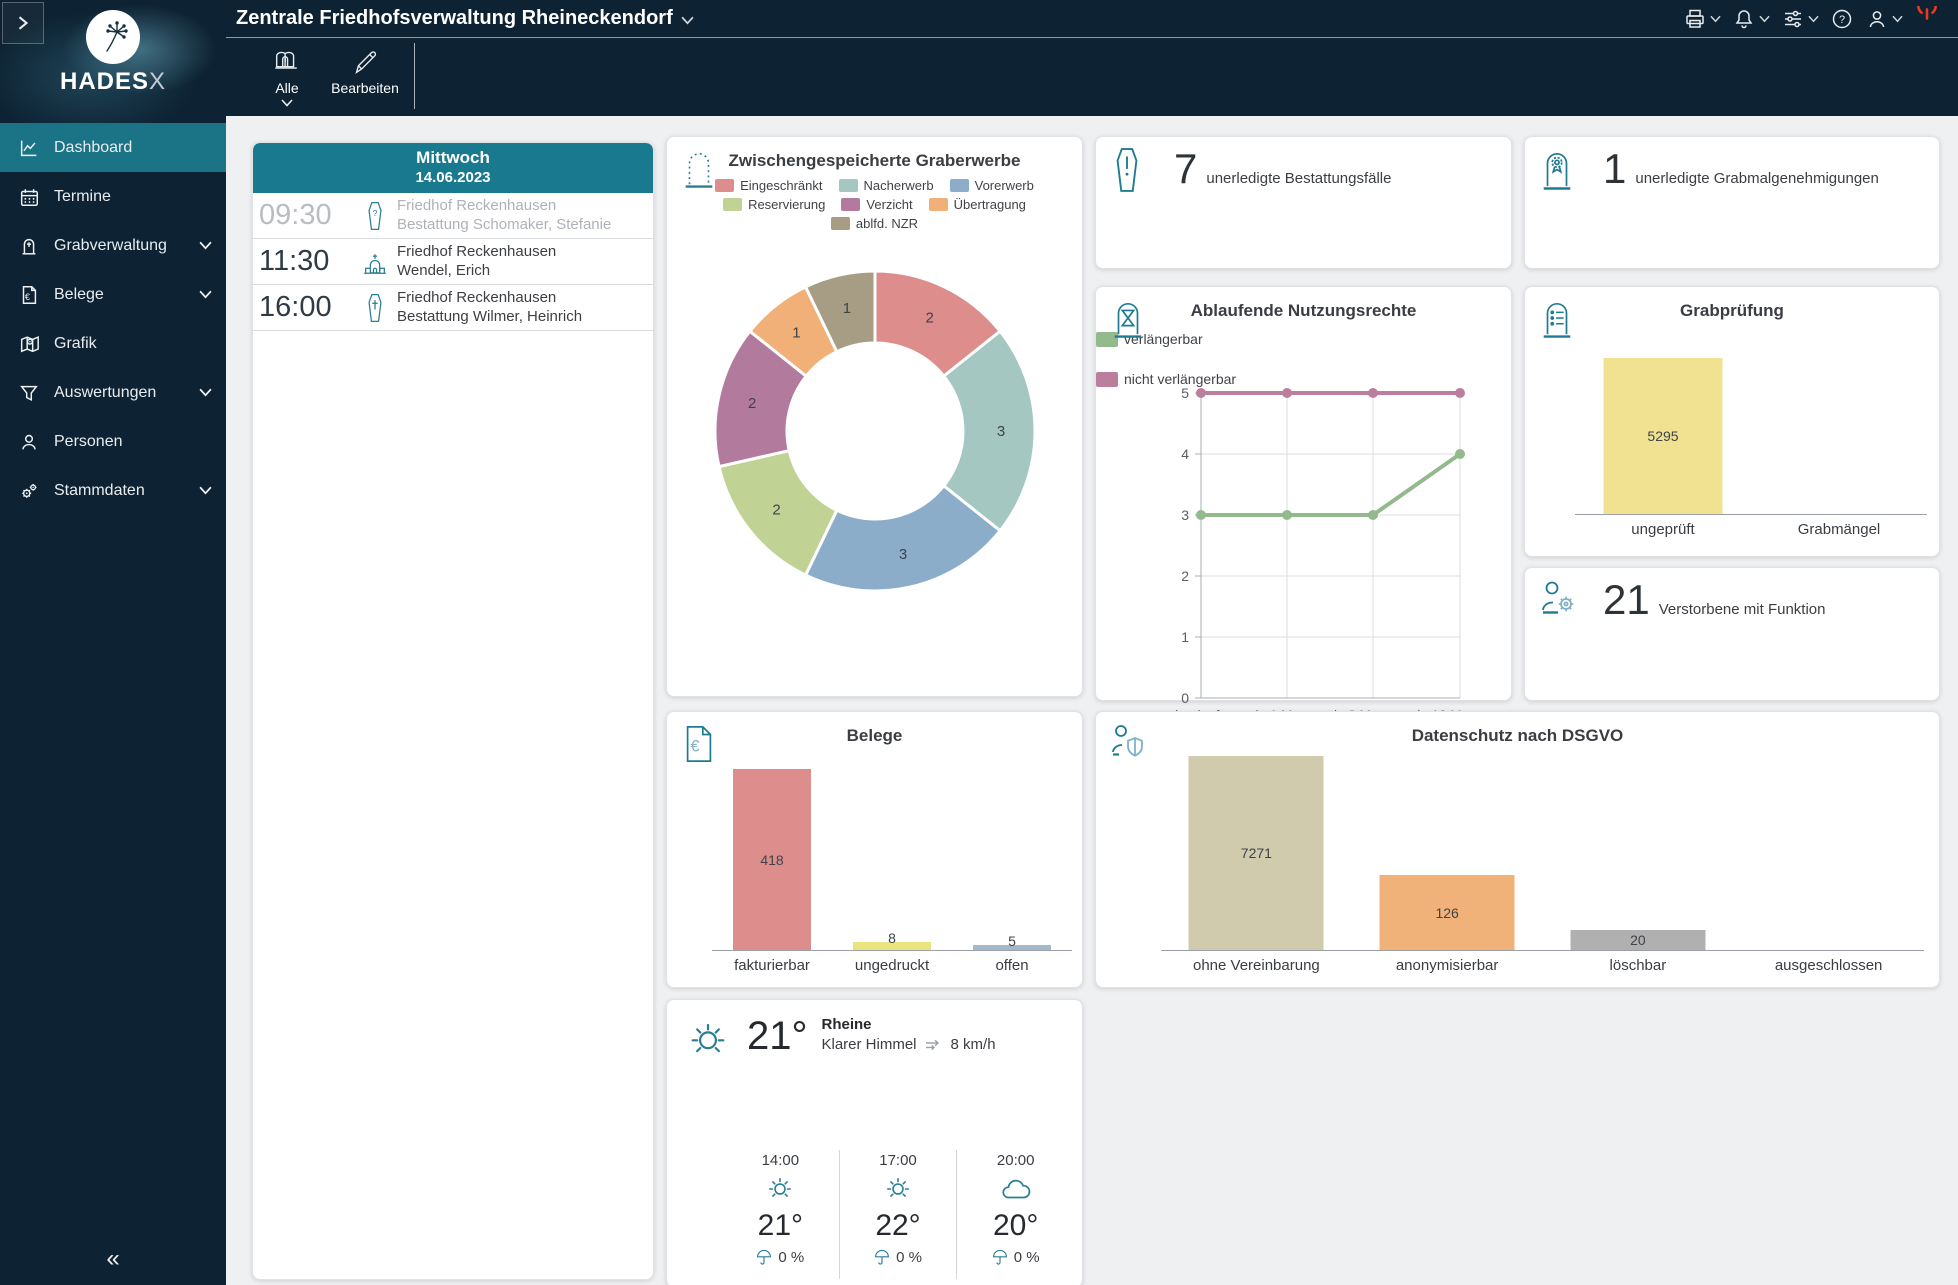 The width and height of the screenshot is (1958, 1285). I want to click on card-title: Belege, so click(874, 735).